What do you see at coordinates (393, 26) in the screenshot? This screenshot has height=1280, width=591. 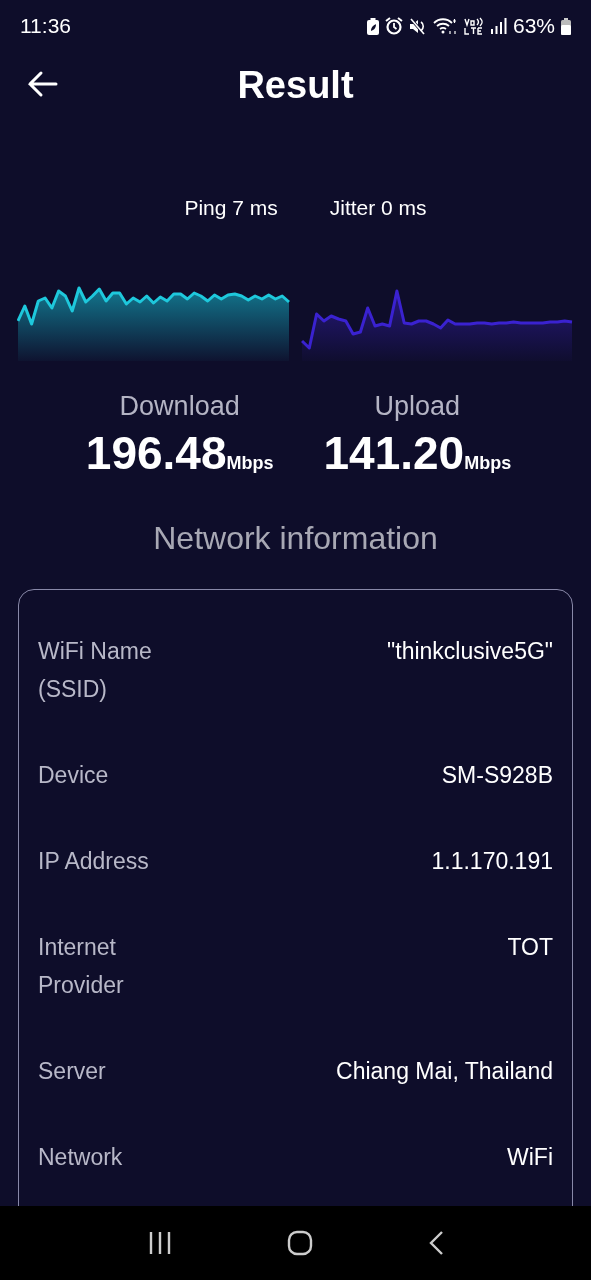 I see `alarm-icon` at bounding box center [393, 26].